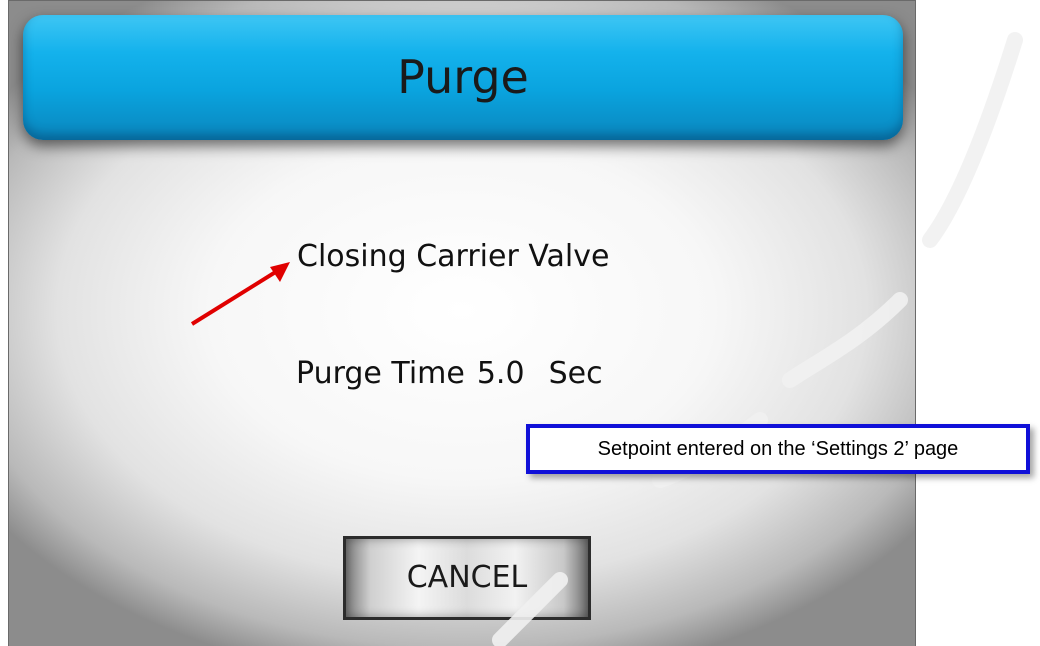  I want to click on dialog-title: Purge, so click(463, 77).